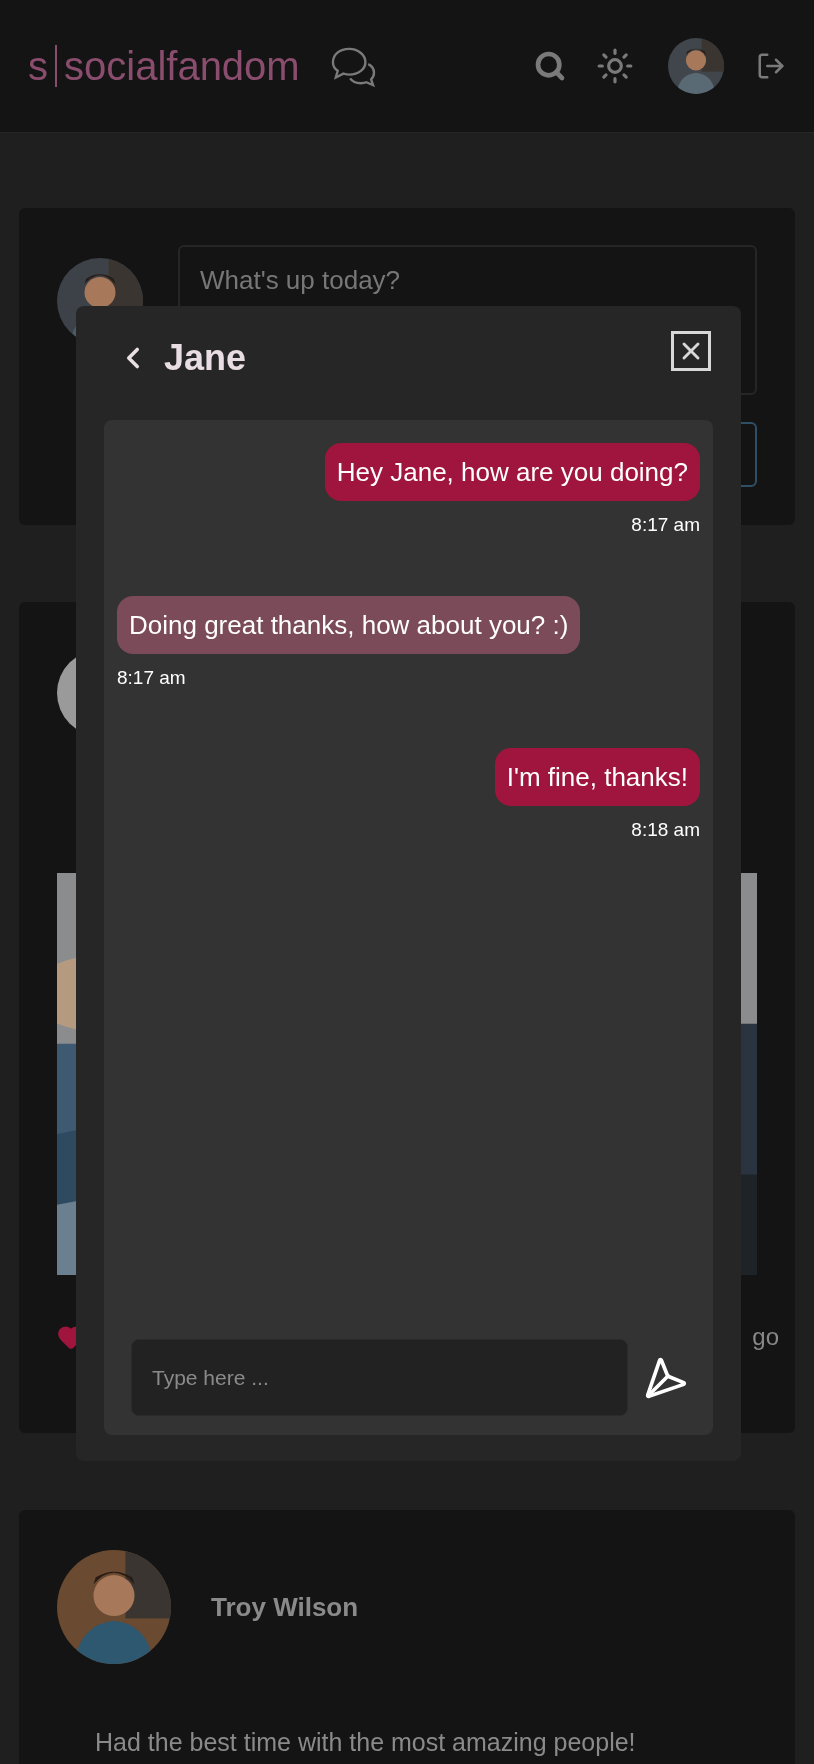 The image size is (814, 1764). What do you see at coordinates (666, 1377) in the screenshot?
I see `send-icon` at bounding box center [666, 1377].